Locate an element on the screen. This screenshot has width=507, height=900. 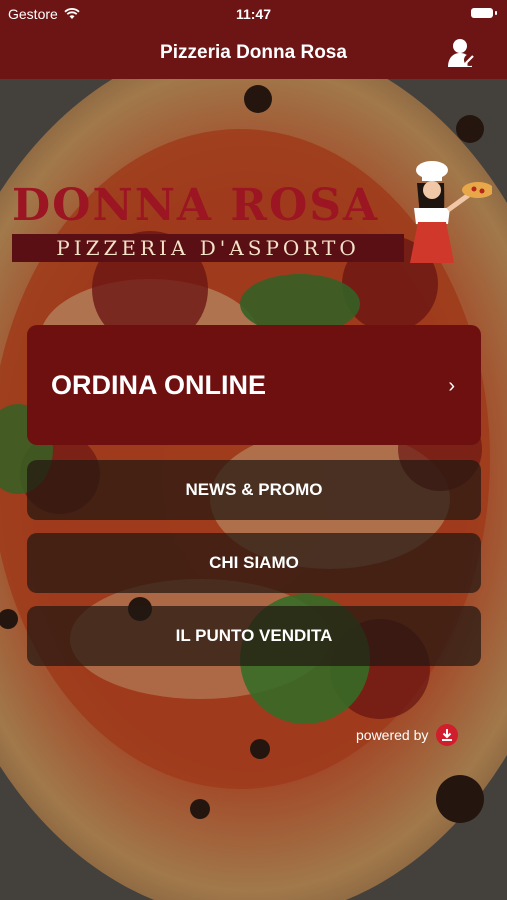
chevron-right-icon: › is located at coordinates (451, 386).